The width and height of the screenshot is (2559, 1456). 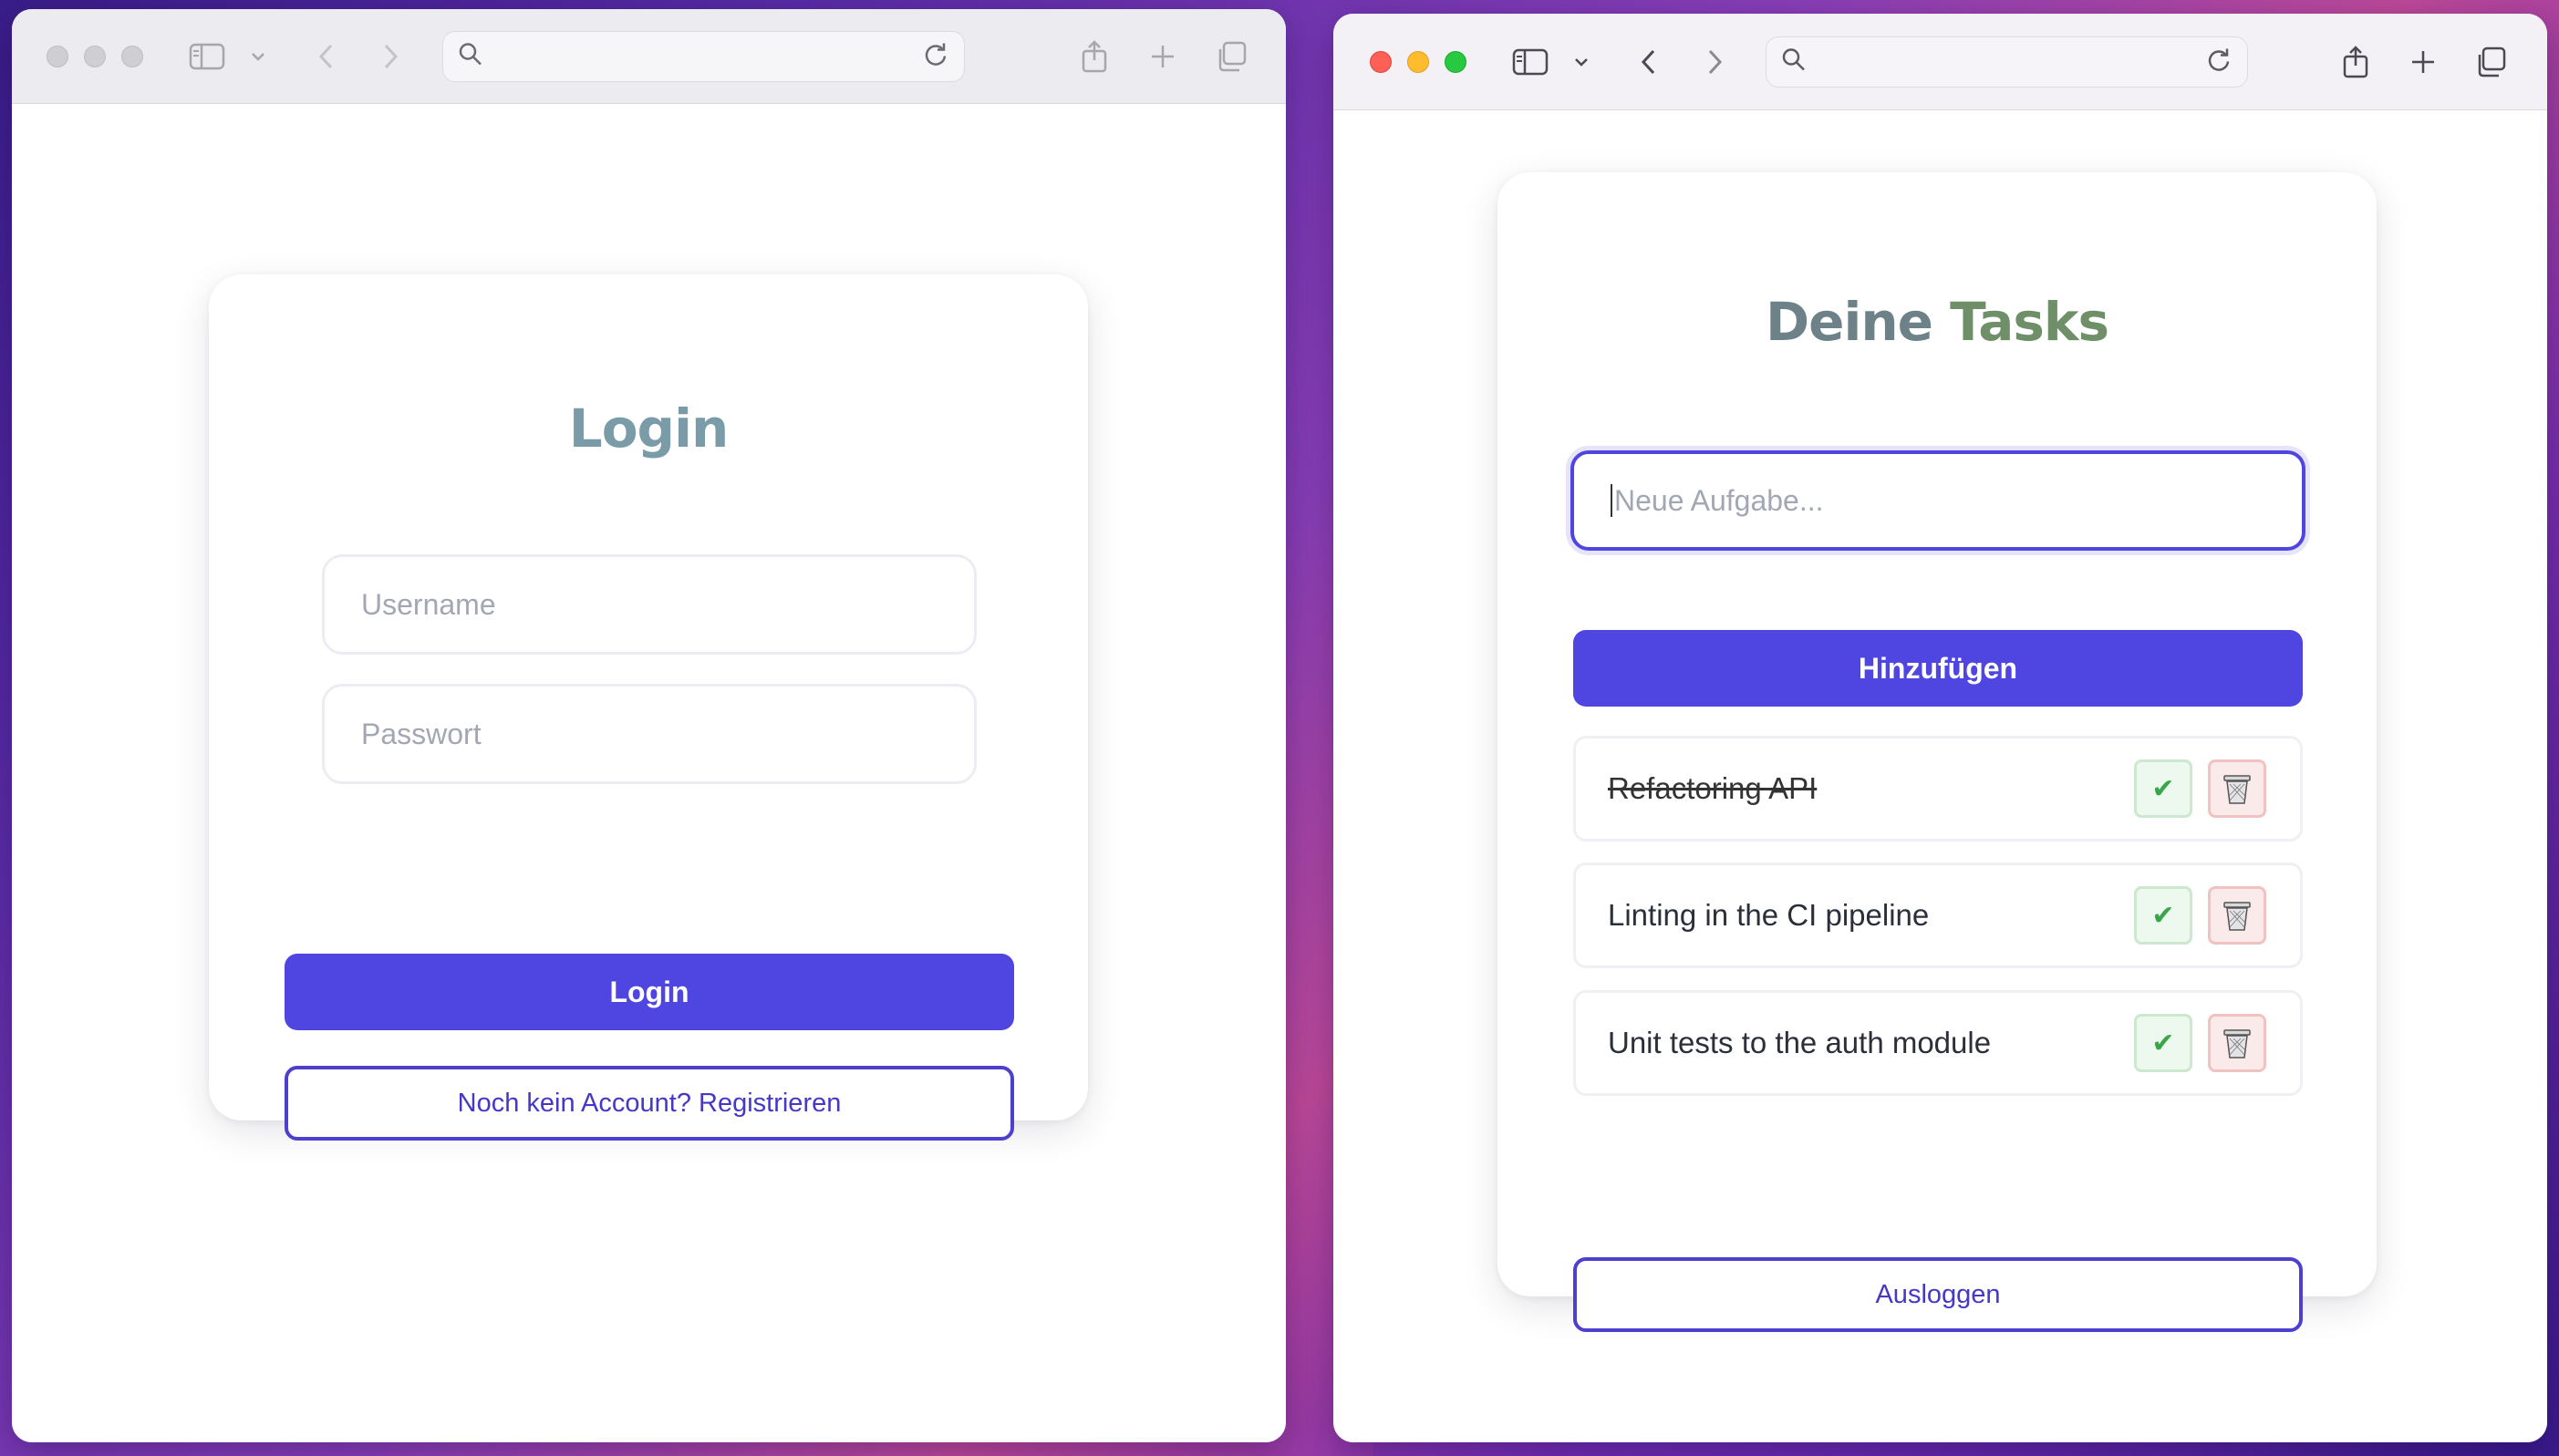 I want to click on task-item: Unit tests to the auth module ✔, so click(x=1938, y=1043).